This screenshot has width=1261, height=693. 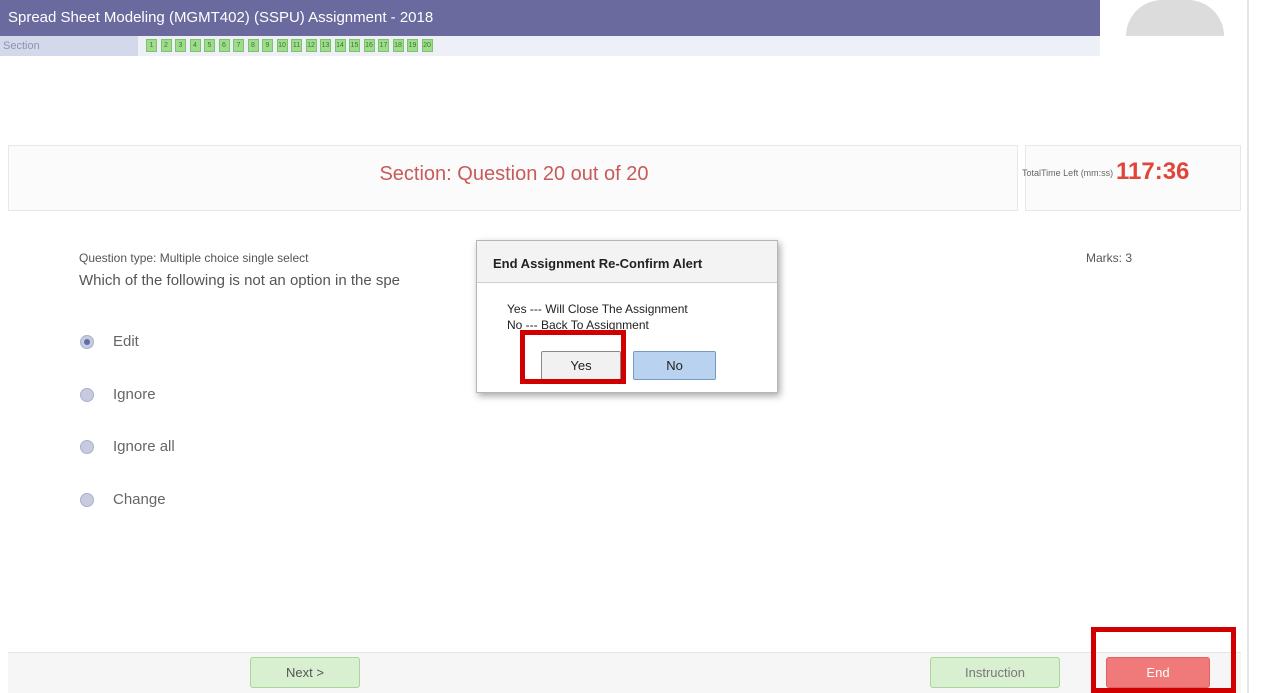 What do you see at coordinates (267, 45) in the screenshot?
I see `question-jump-9: 9` at bounding box center [267, 45].